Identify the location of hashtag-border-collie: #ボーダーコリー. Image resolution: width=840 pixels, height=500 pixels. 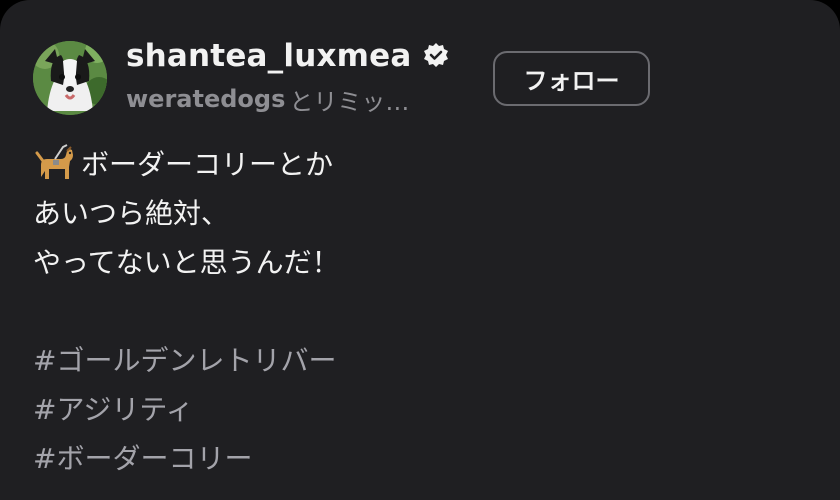
(423, 458).